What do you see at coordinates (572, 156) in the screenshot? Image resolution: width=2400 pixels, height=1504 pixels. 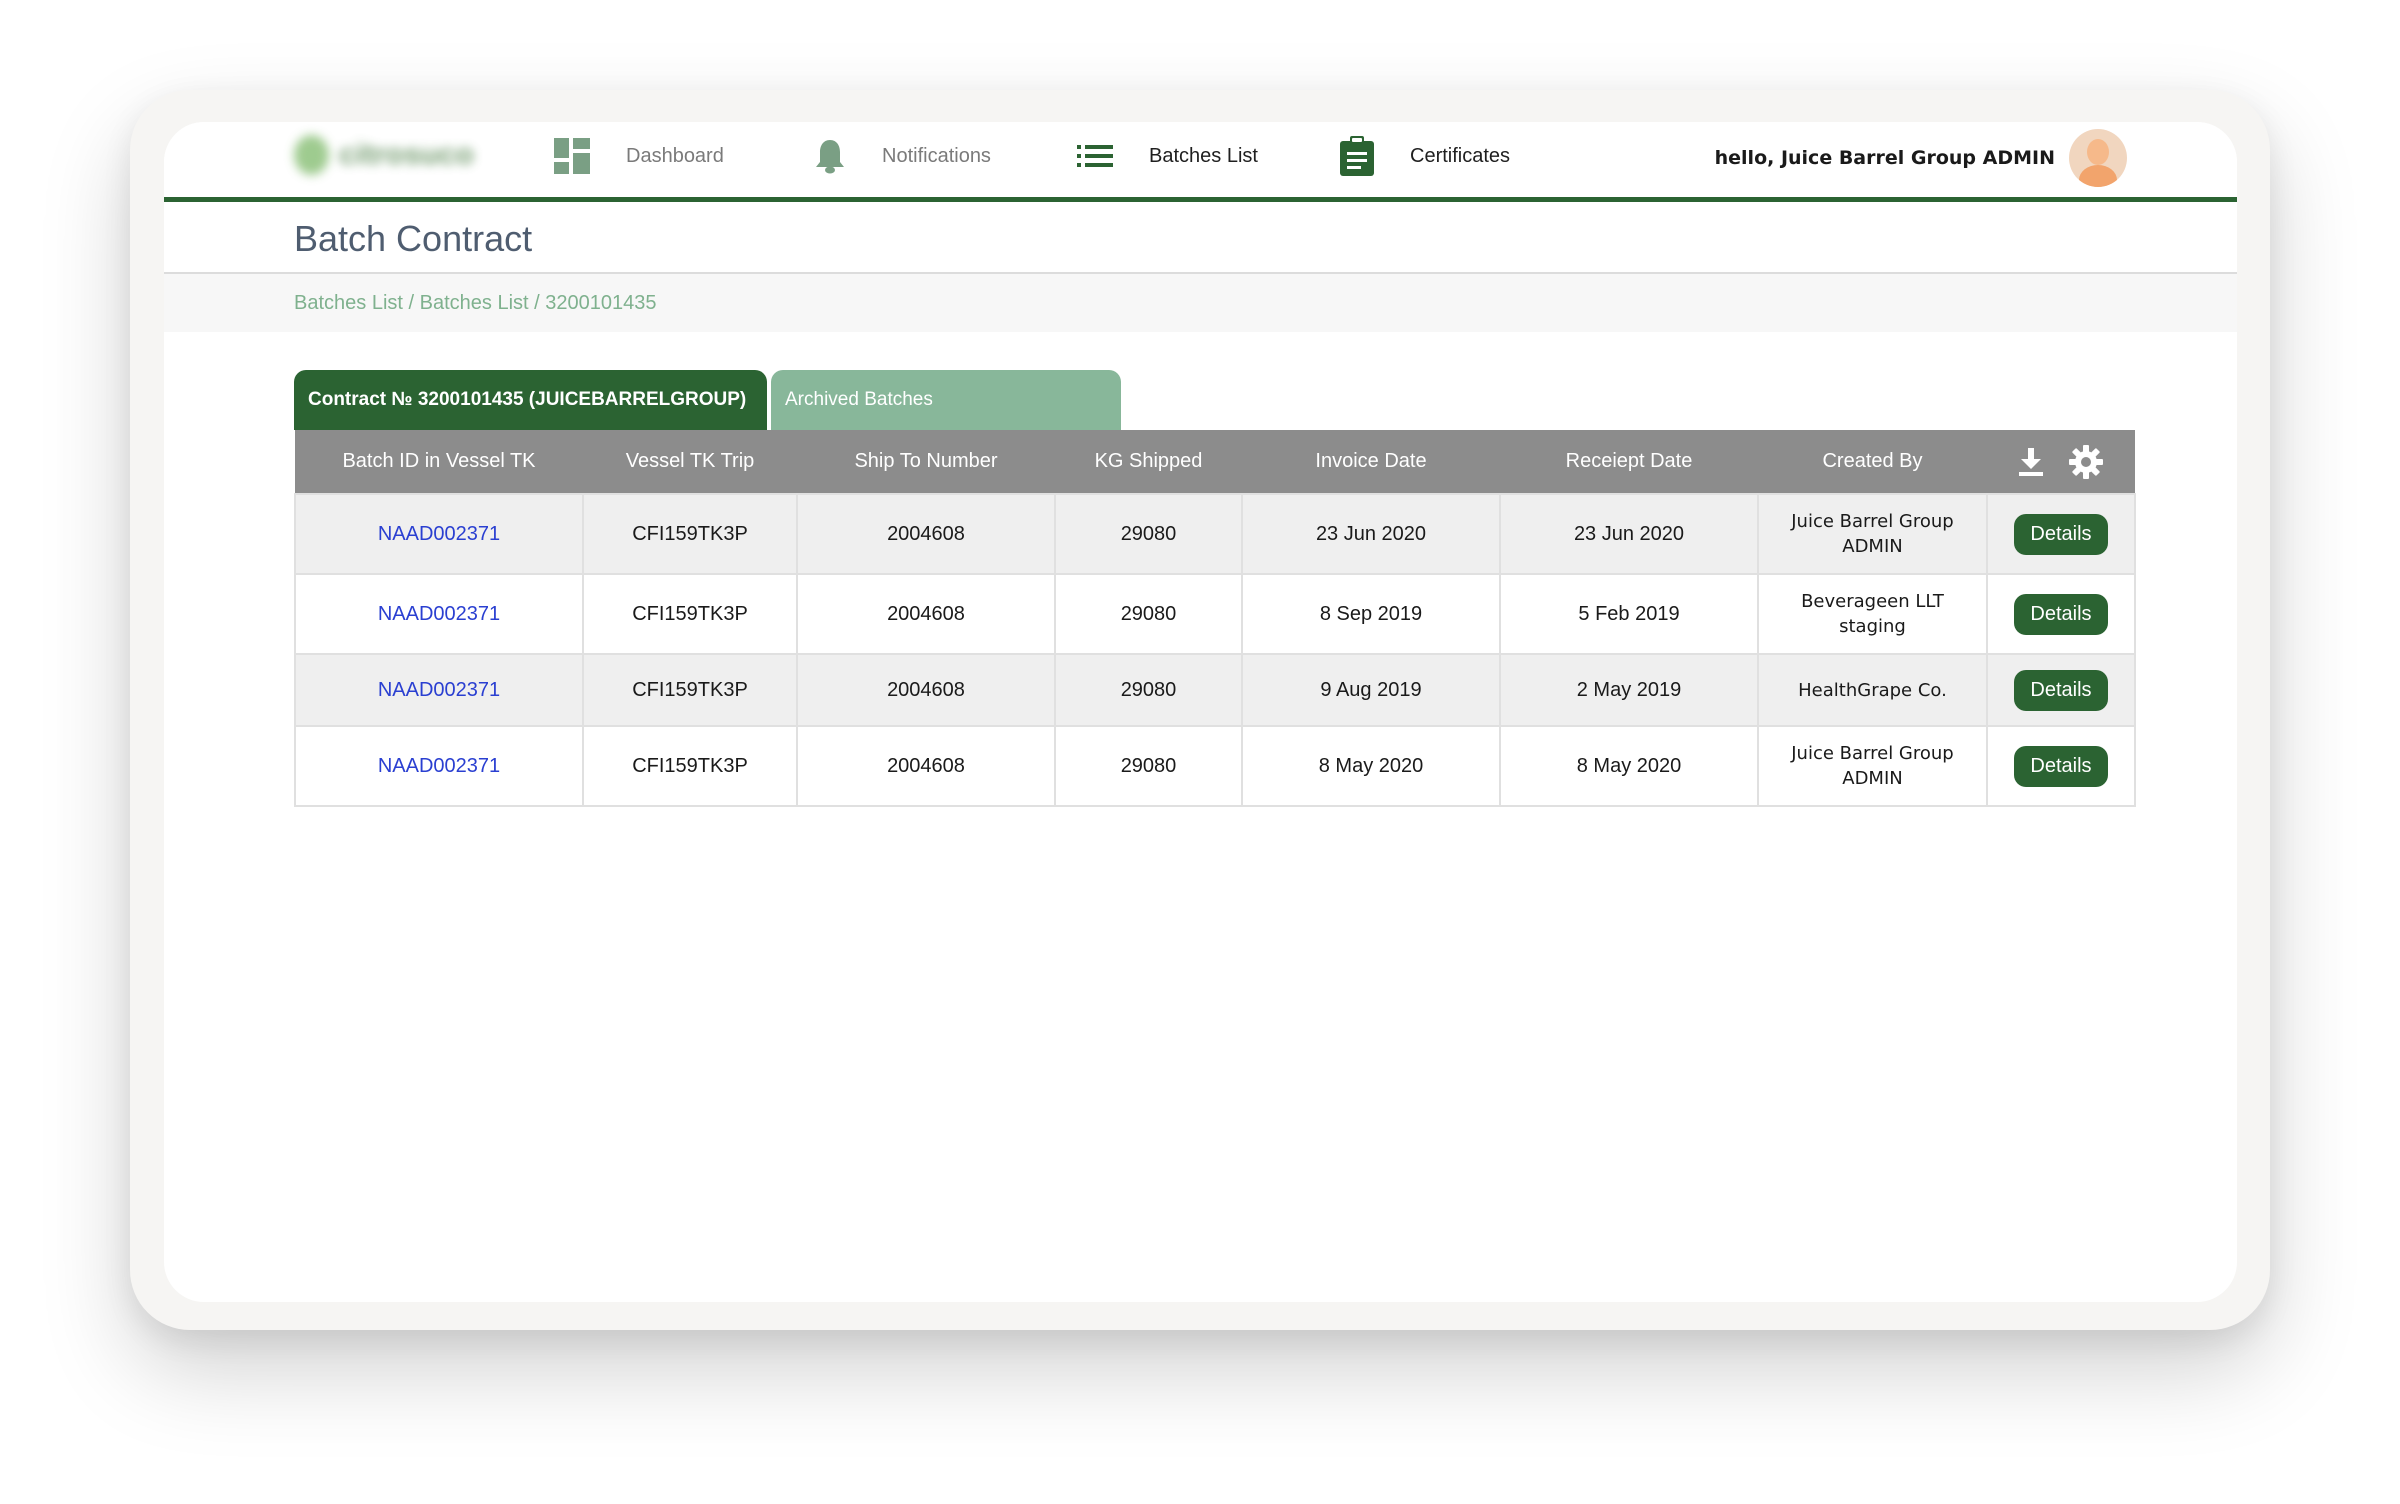 I see `dashboard-icon` at bounding box center [572, 156].